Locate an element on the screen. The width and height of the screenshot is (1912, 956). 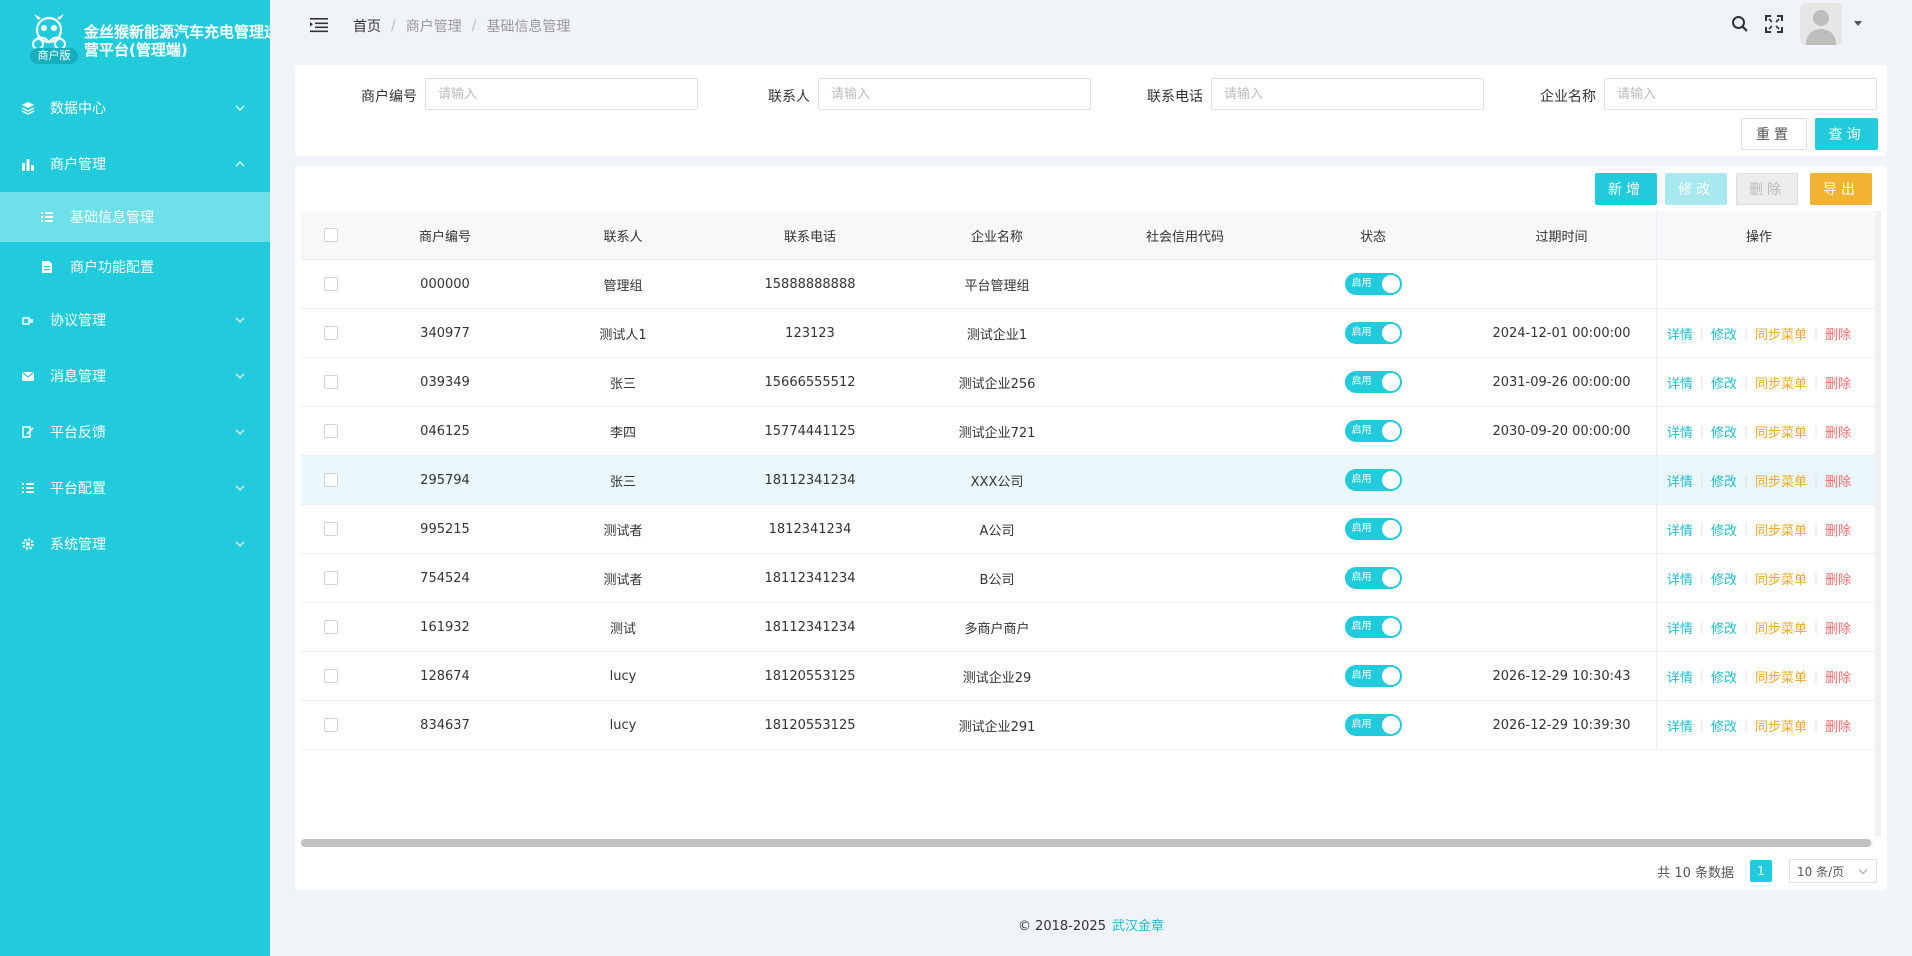
export-button: 导出 is located at coordinates (1841, 189).